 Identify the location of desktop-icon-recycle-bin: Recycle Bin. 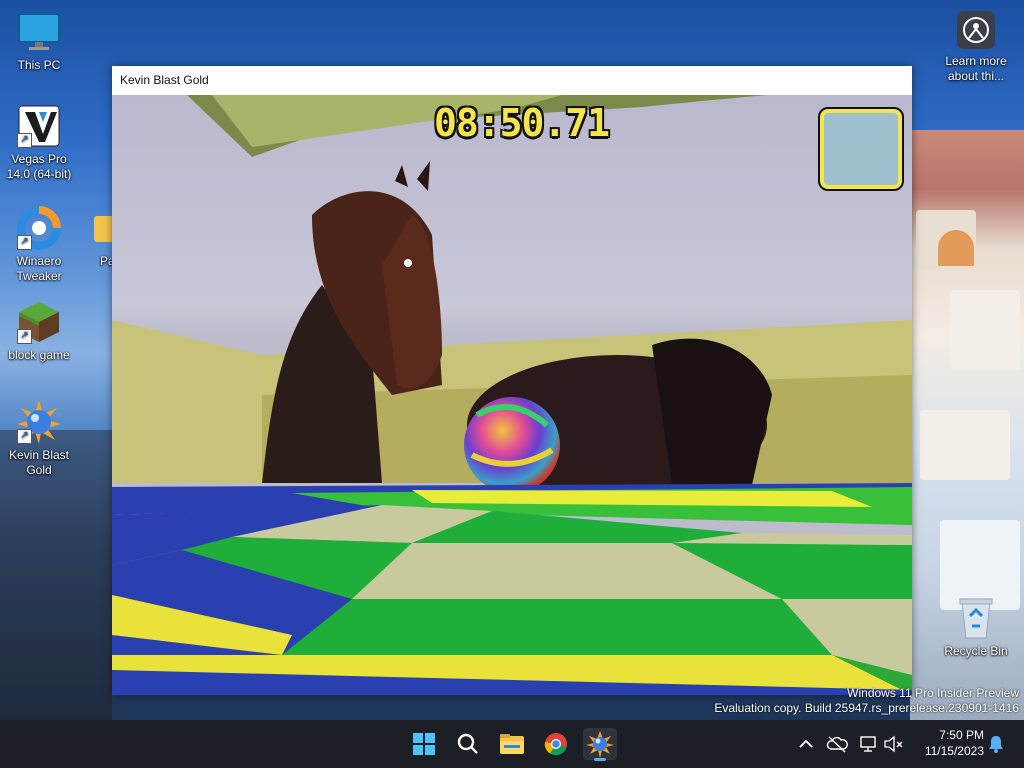
(976, 627).